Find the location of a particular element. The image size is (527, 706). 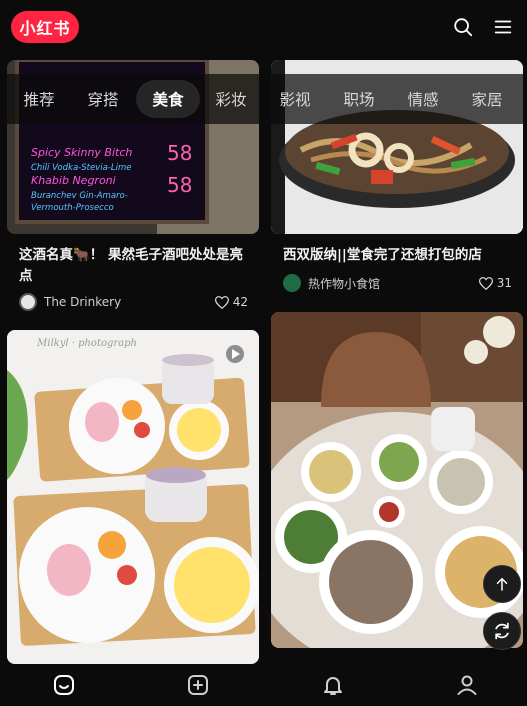

author-name: 热作物小食馆 is located at coordinates (344, 283).